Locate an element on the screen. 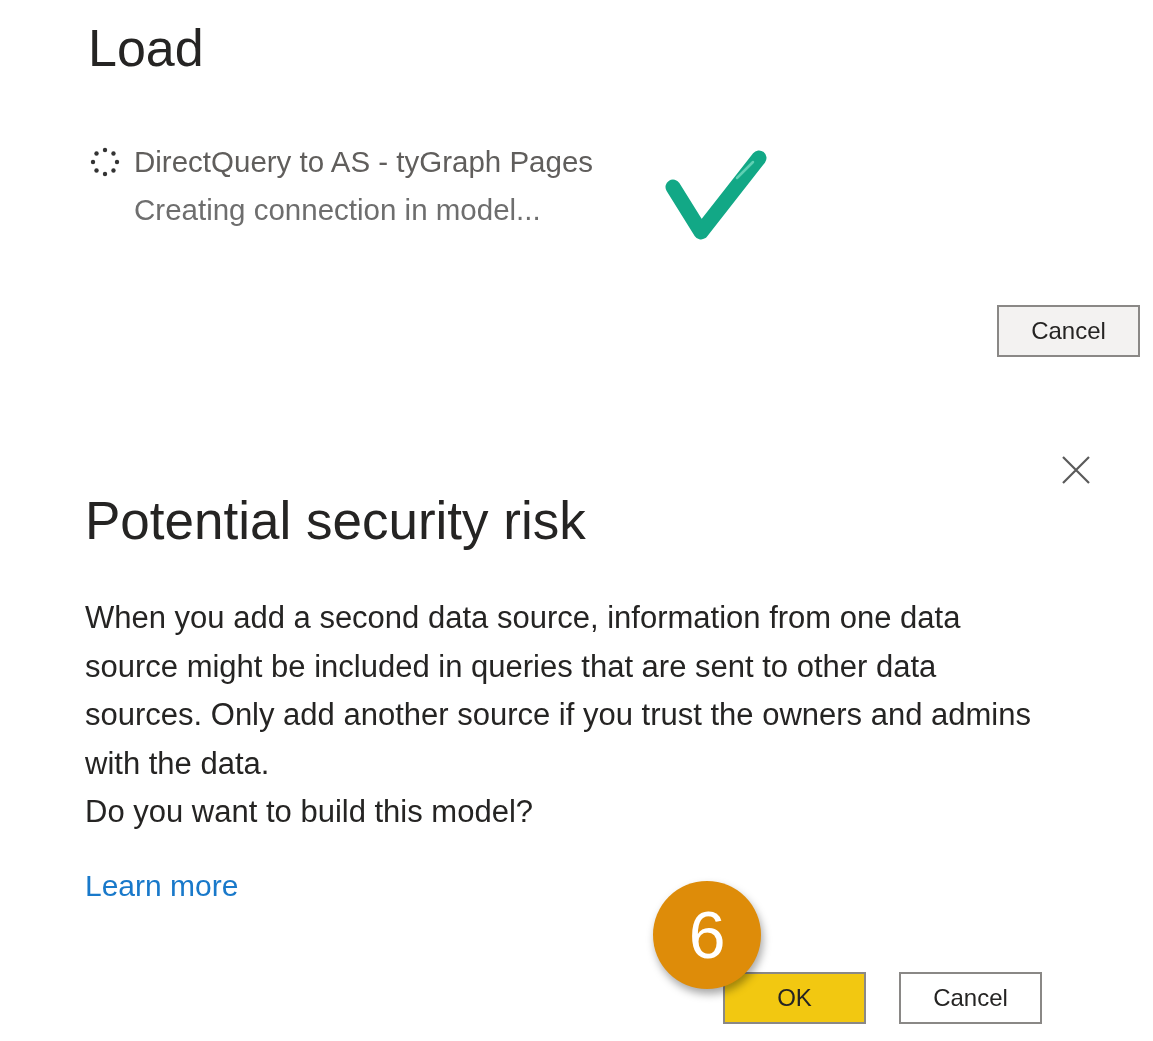  question-text: Do you want to build this model? is located at coordinates (309, 812).